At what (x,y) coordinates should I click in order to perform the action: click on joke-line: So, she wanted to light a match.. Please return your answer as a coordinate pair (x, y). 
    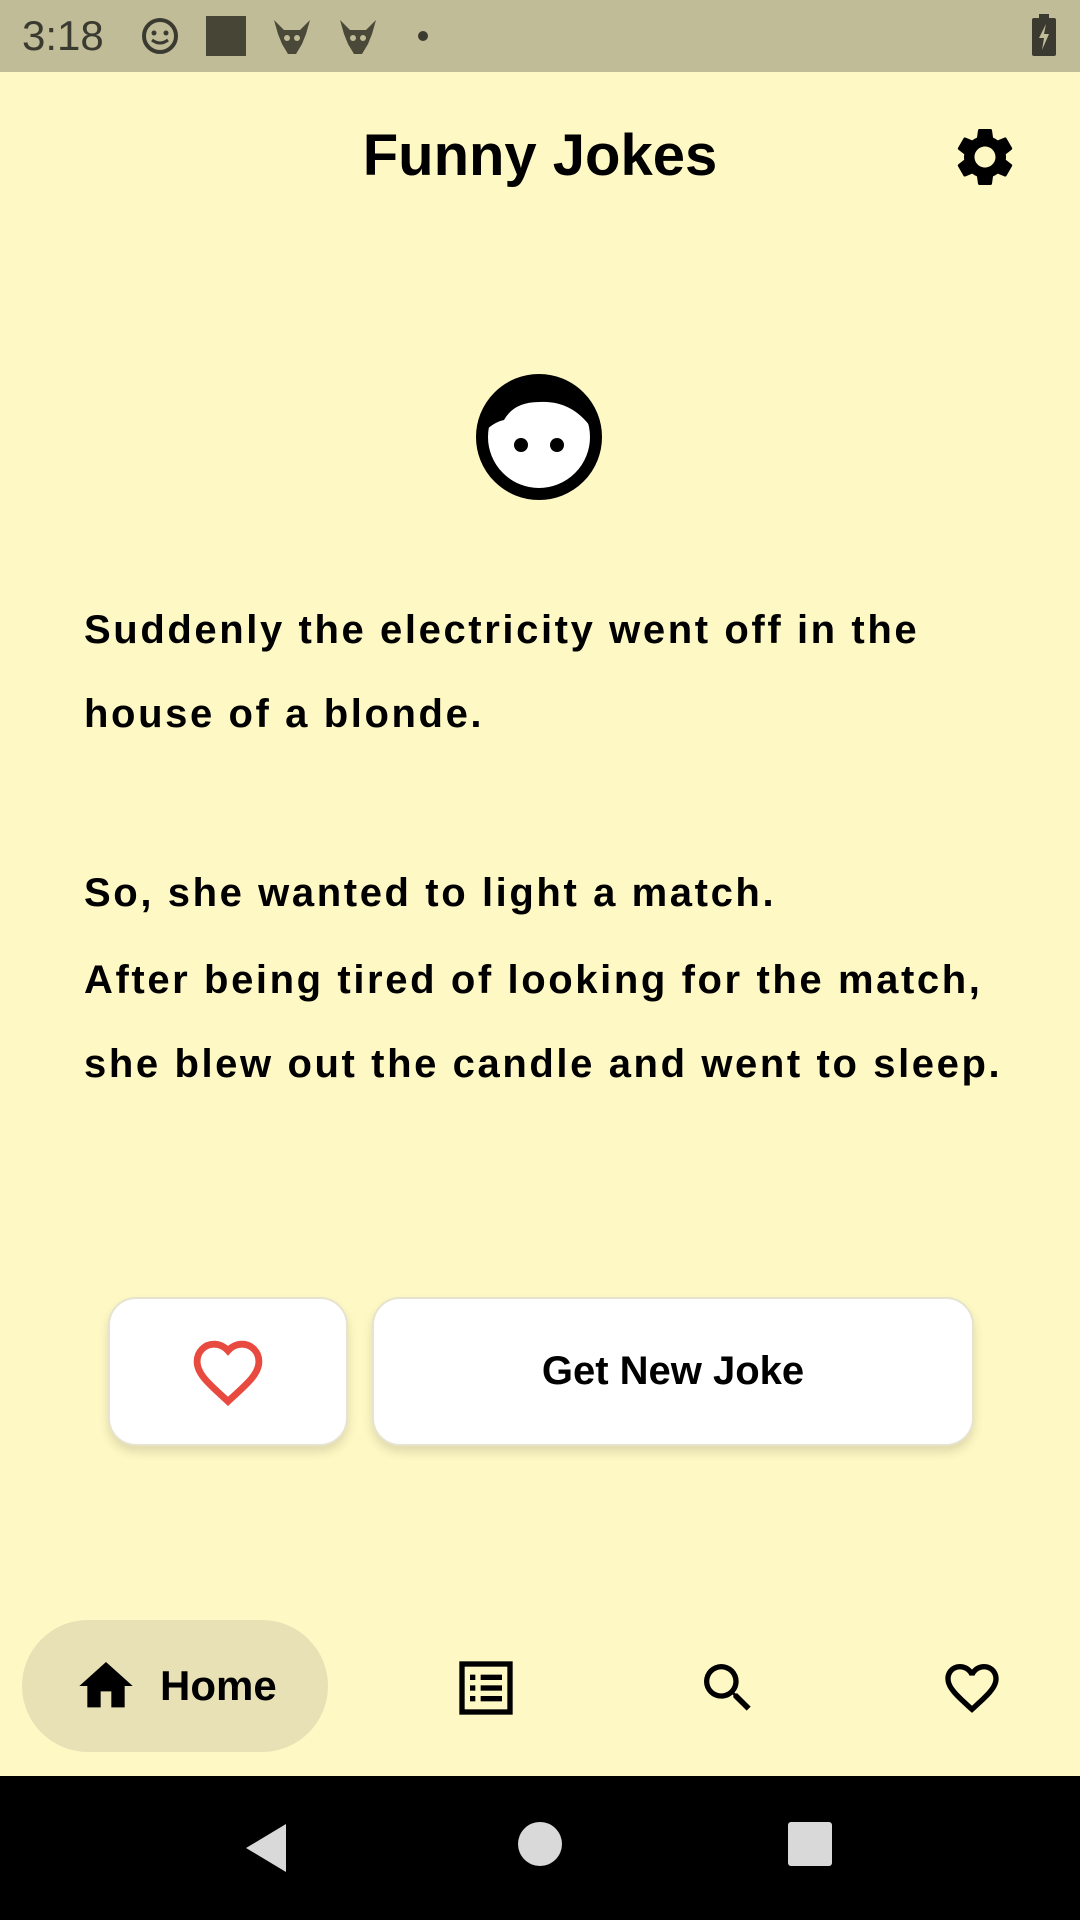
    Looking at the image, I should click on (430, 893).